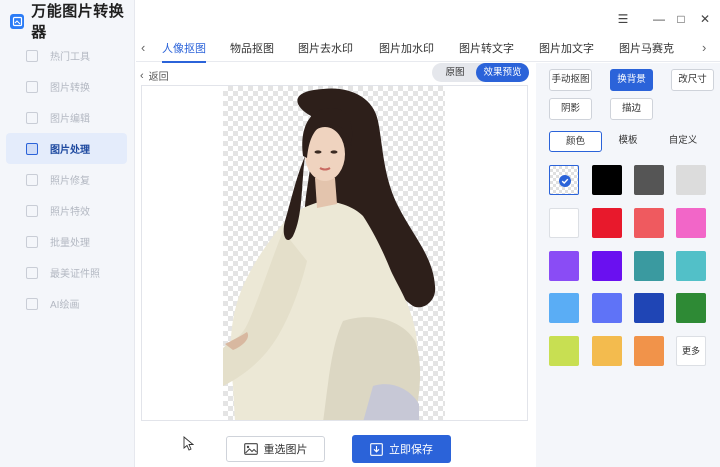 The height and width of the screenshot is (467, 720). What do you see at coordinates (325, 48) in the screenshot?
I see `tab-remove-watermark: 图片去水印` at bounding box center [325, 48].